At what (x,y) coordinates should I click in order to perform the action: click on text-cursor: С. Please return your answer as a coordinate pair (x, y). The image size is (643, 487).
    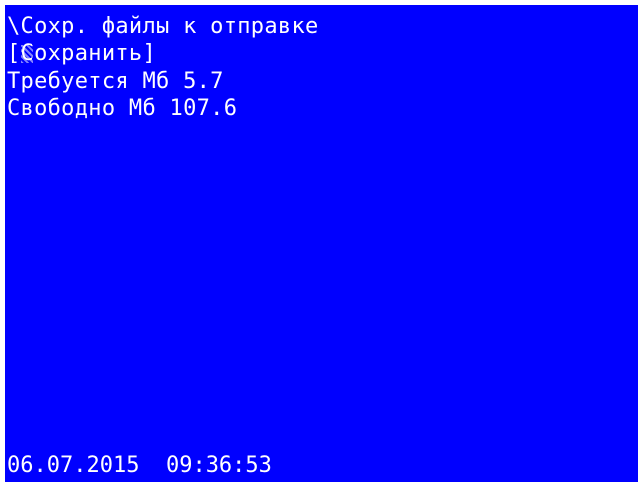
    Looking at the image, I should click on (27, 54).